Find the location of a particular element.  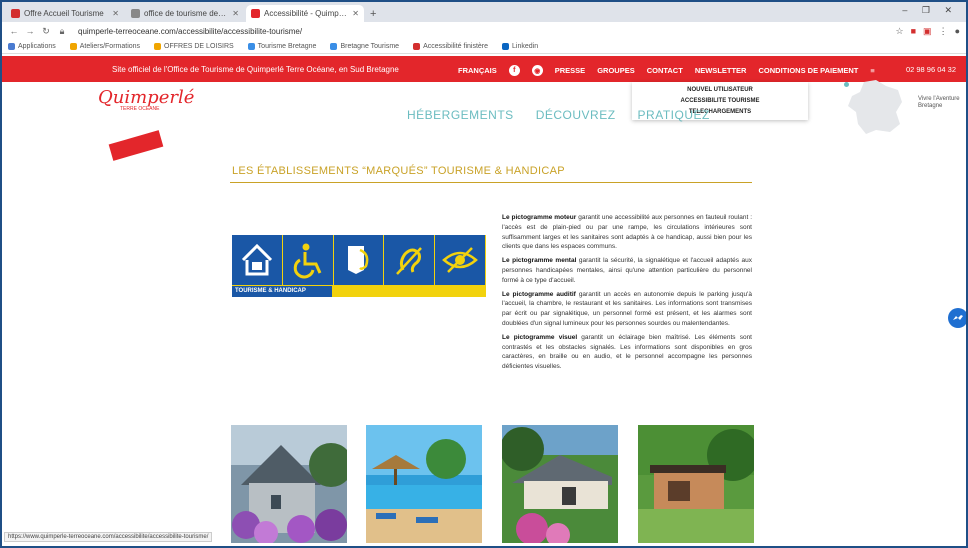

browser-tab-3: Accessibilité - Quimperlé Terre Océane ✕ is located at coordinates (305, 13).